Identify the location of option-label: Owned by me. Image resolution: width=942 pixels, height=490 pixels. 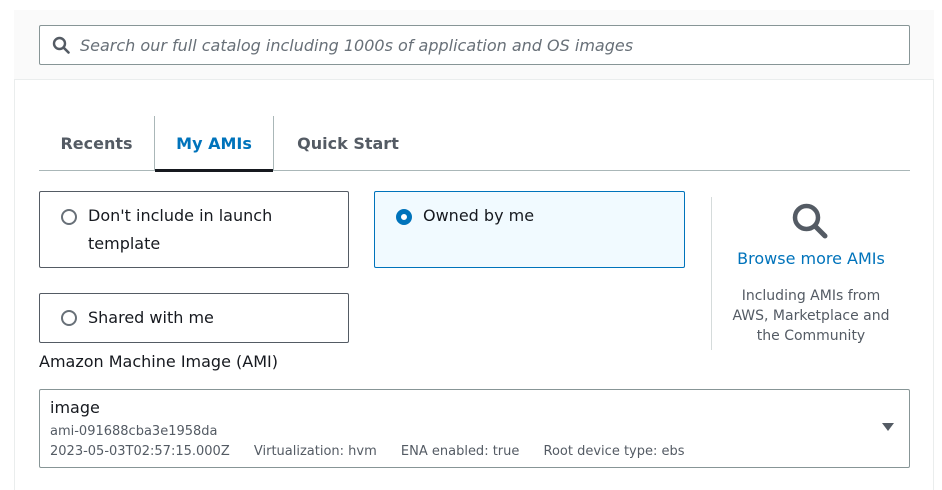
(479, 215).